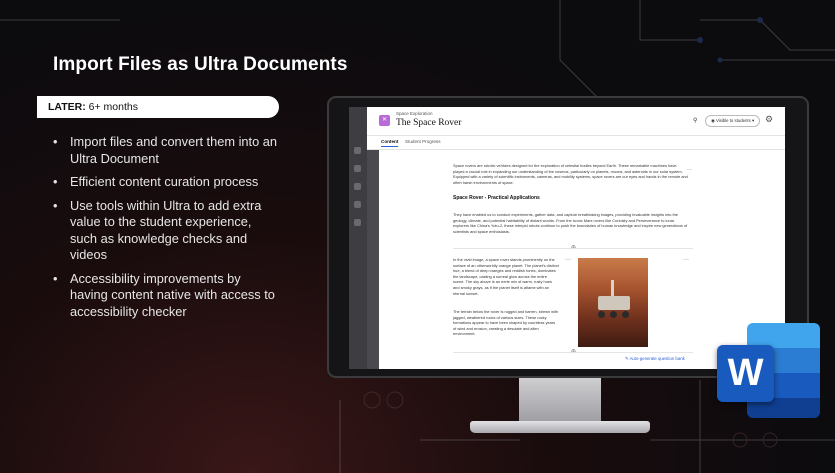 This screenshot has width=835, height=473. Describe the element at coordinates (423, 141) in the screenshot. I see `tab-student-progress: Student Progress` at that location.